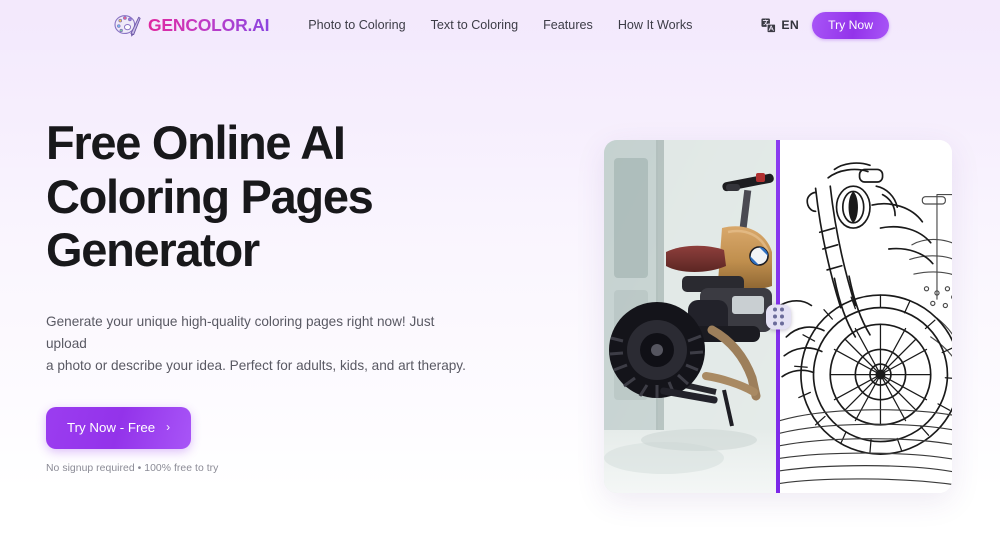 The height and width of the screenshot is (556, 1000). What do you see at coordinates (153, 250) in the screenshot?
I see `hero-title-line-3: Generator` at bounding box center [153, 250].